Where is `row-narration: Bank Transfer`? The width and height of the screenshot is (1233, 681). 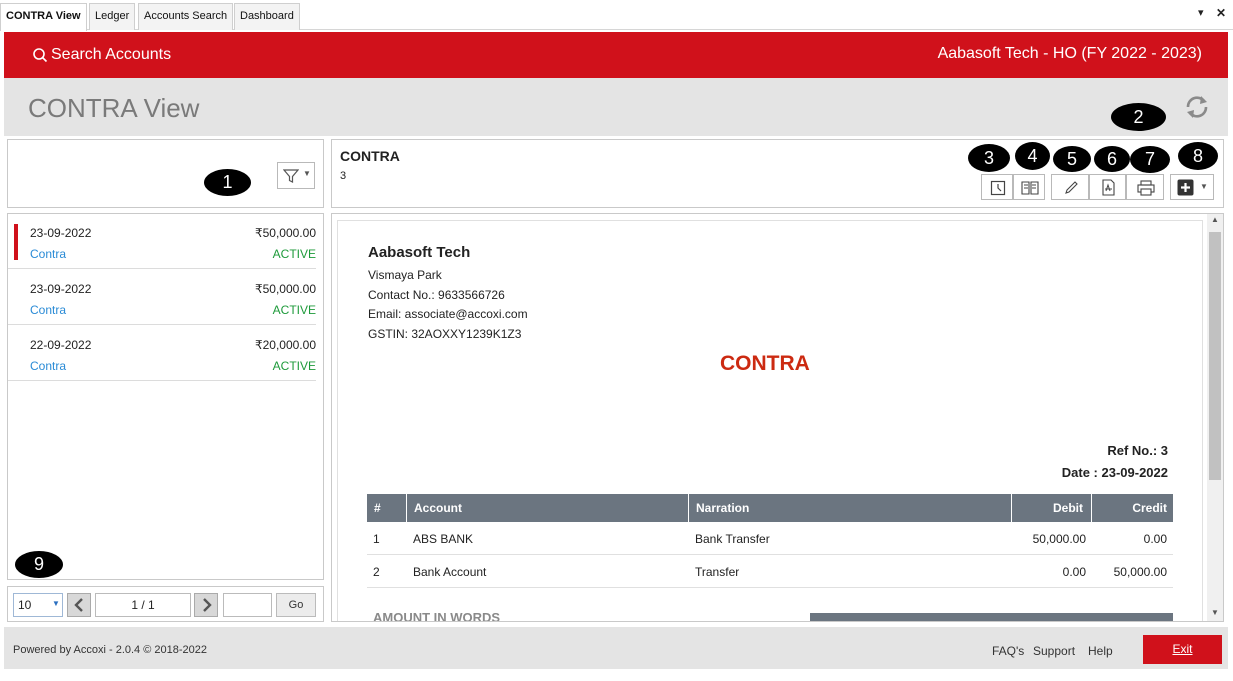
row-narration: Bank Transfer is located at coordinates (732, 539).